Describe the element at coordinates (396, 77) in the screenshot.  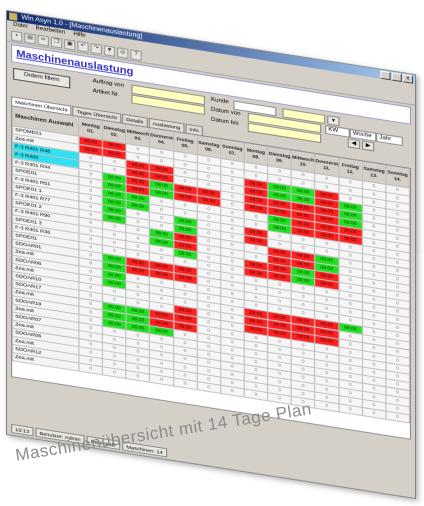
I see `maximize-icon` at that location.